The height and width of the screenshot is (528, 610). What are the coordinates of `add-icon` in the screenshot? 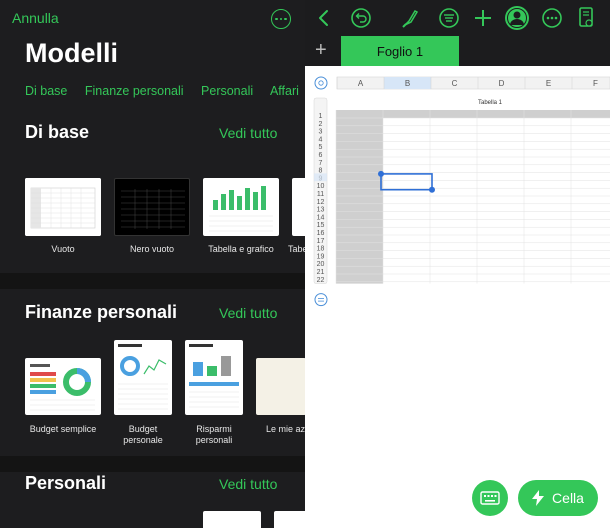 It's located at (483, 18).